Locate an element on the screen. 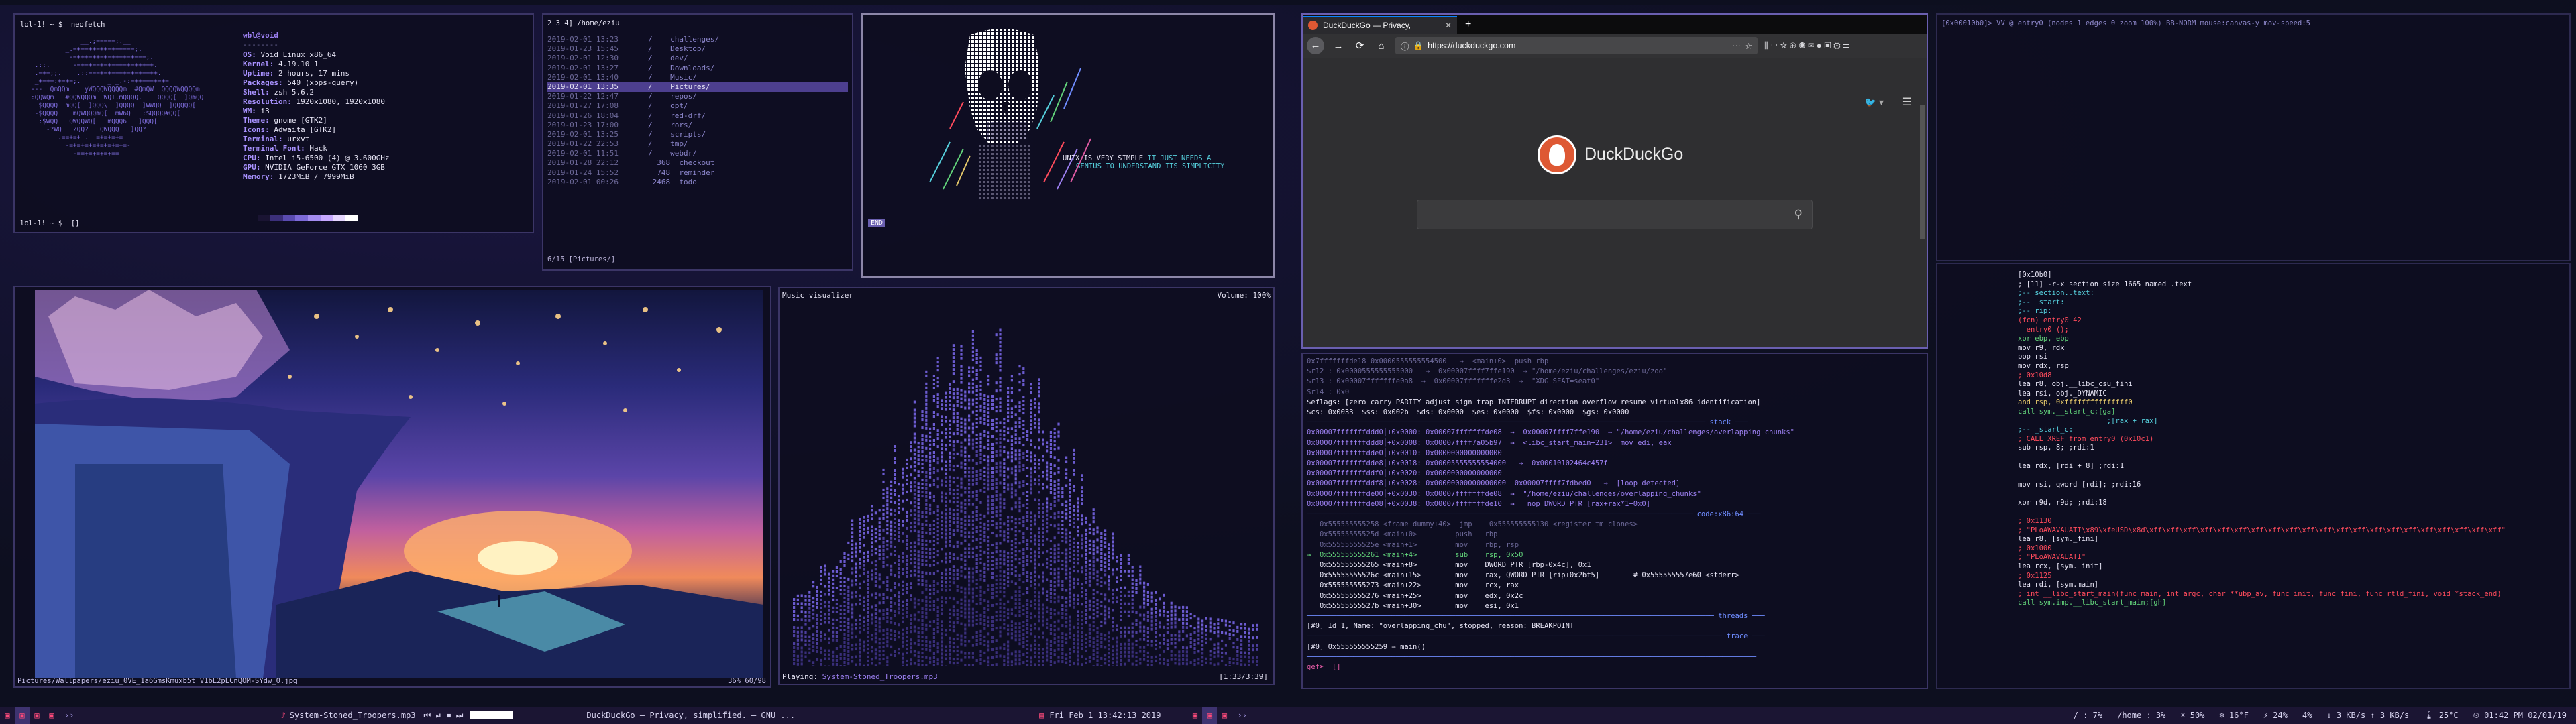 The height and width of the screenshot is (724, 2576). close-tab-icon: ✕ is located at coordinates (1448, 25).